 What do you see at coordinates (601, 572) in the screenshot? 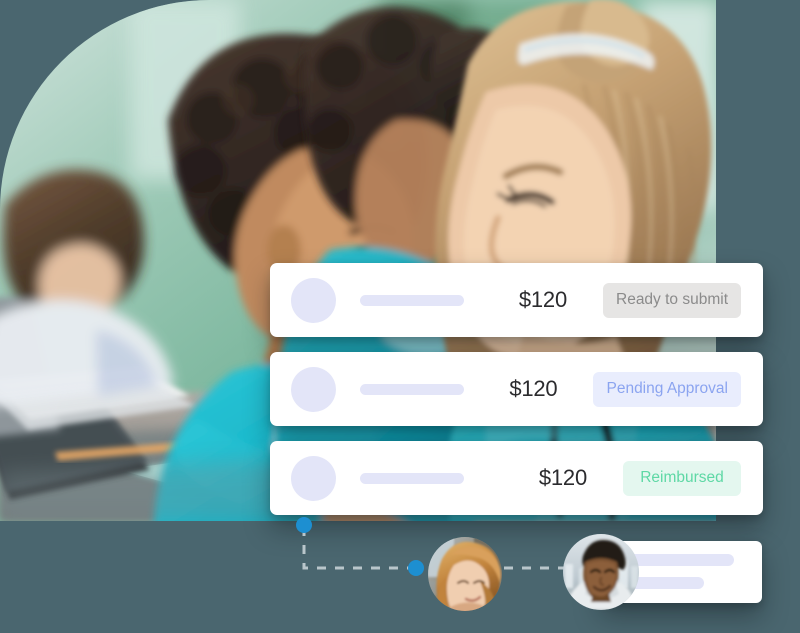
I see `avatar-man` at bounding box center [601, 572].